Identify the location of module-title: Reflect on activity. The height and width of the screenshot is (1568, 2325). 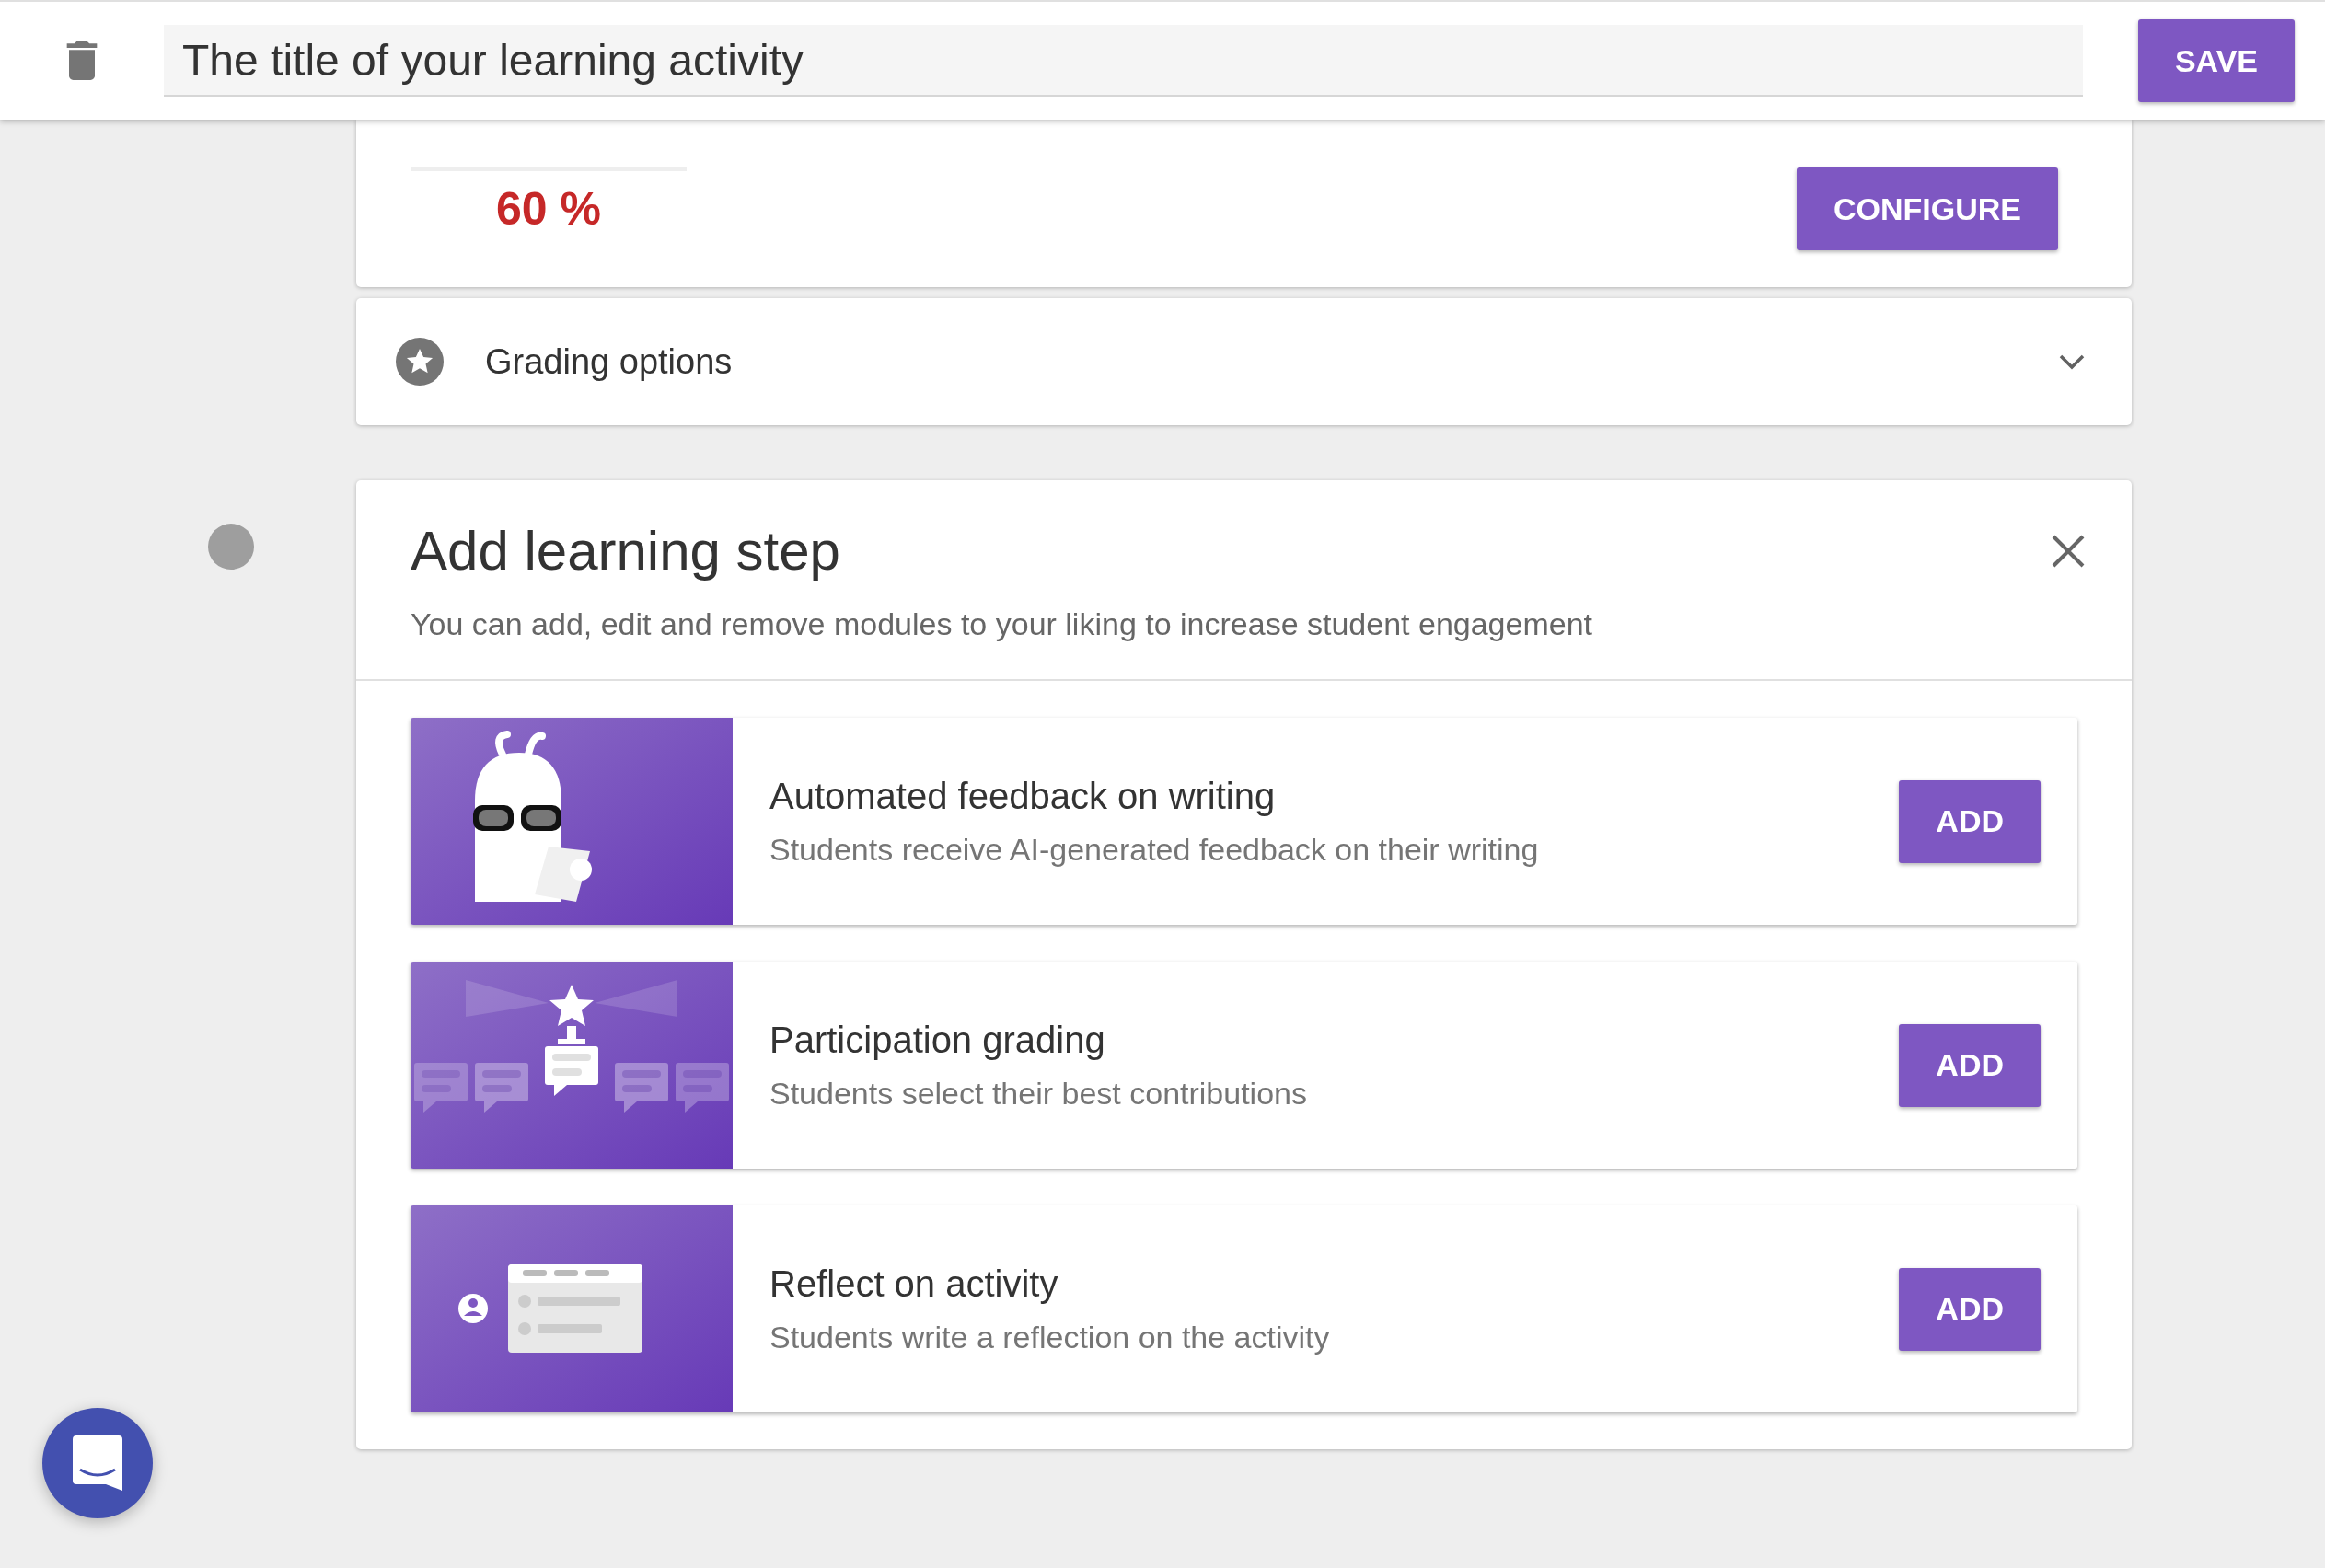
(914, 1283).